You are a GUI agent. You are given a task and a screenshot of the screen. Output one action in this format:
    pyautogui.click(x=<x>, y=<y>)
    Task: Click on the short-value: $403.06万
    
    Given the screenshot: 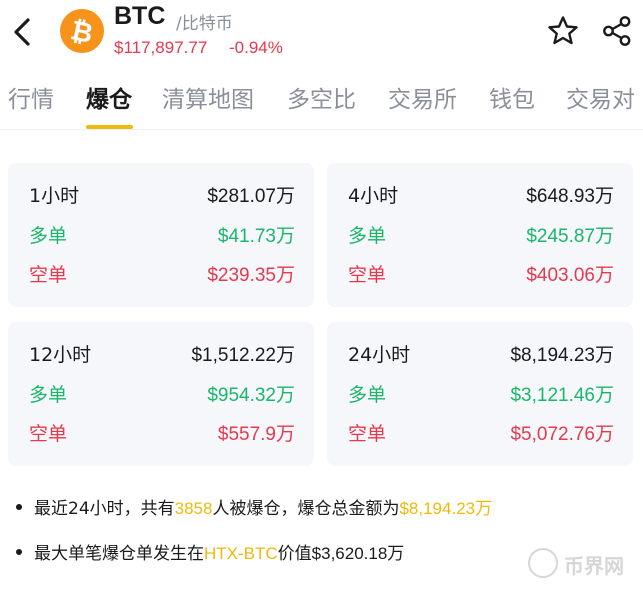 What is the action you would take?
    pyautogui.click(x=570, y=275)
    